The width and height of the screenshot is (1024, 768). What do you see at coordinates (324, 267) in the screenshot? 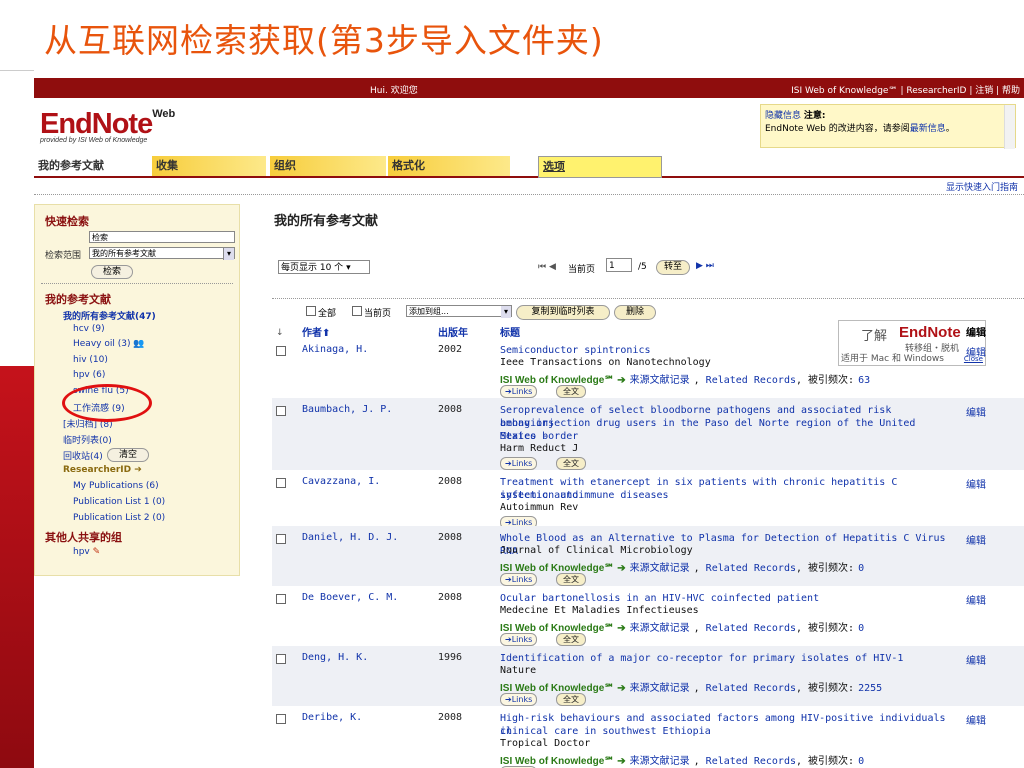
I see `per-page-select: 每页显示 10 个 ▾` at bounding box center [324, 267].